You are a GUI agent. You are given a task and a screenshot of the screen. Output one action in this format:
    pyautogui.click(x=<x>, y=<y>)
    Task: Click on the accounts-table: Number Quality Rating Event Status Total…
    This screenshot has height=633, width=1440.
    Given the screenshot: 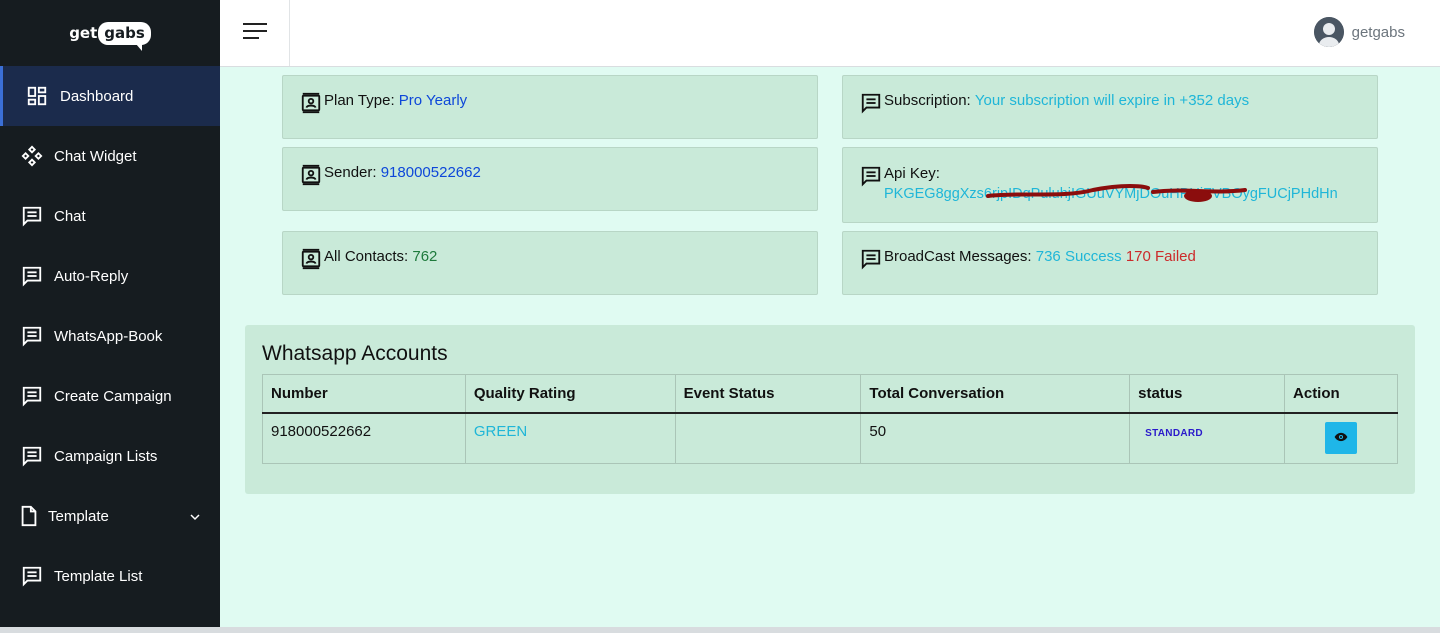 What is the action you would take?
    pyautogui.click(x=830, y=419)
    